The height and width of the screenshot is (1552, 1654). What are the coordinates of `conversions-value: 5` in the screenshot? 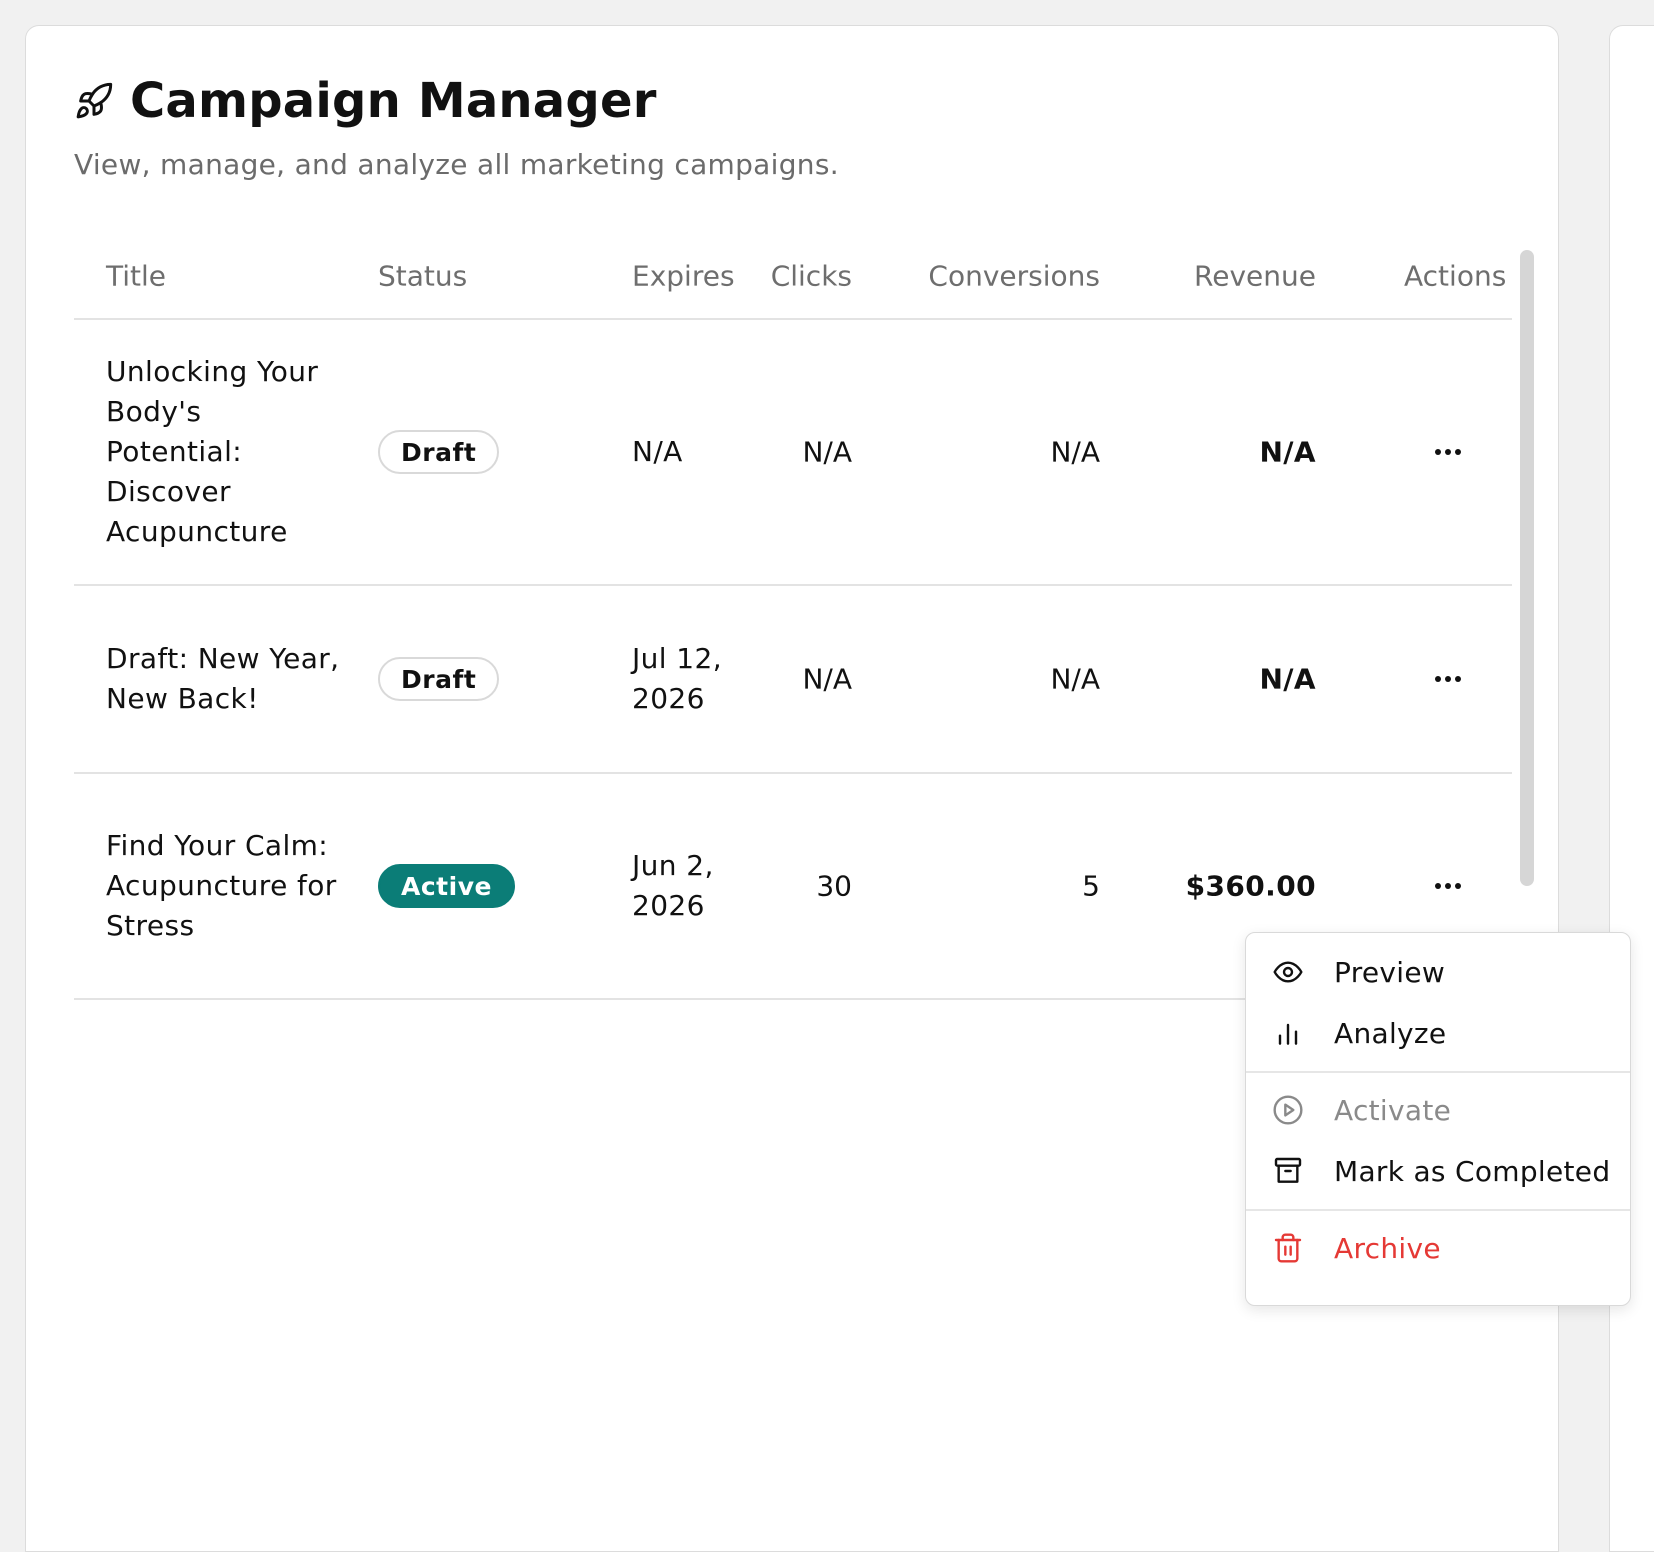 It's located at (1091, 886).